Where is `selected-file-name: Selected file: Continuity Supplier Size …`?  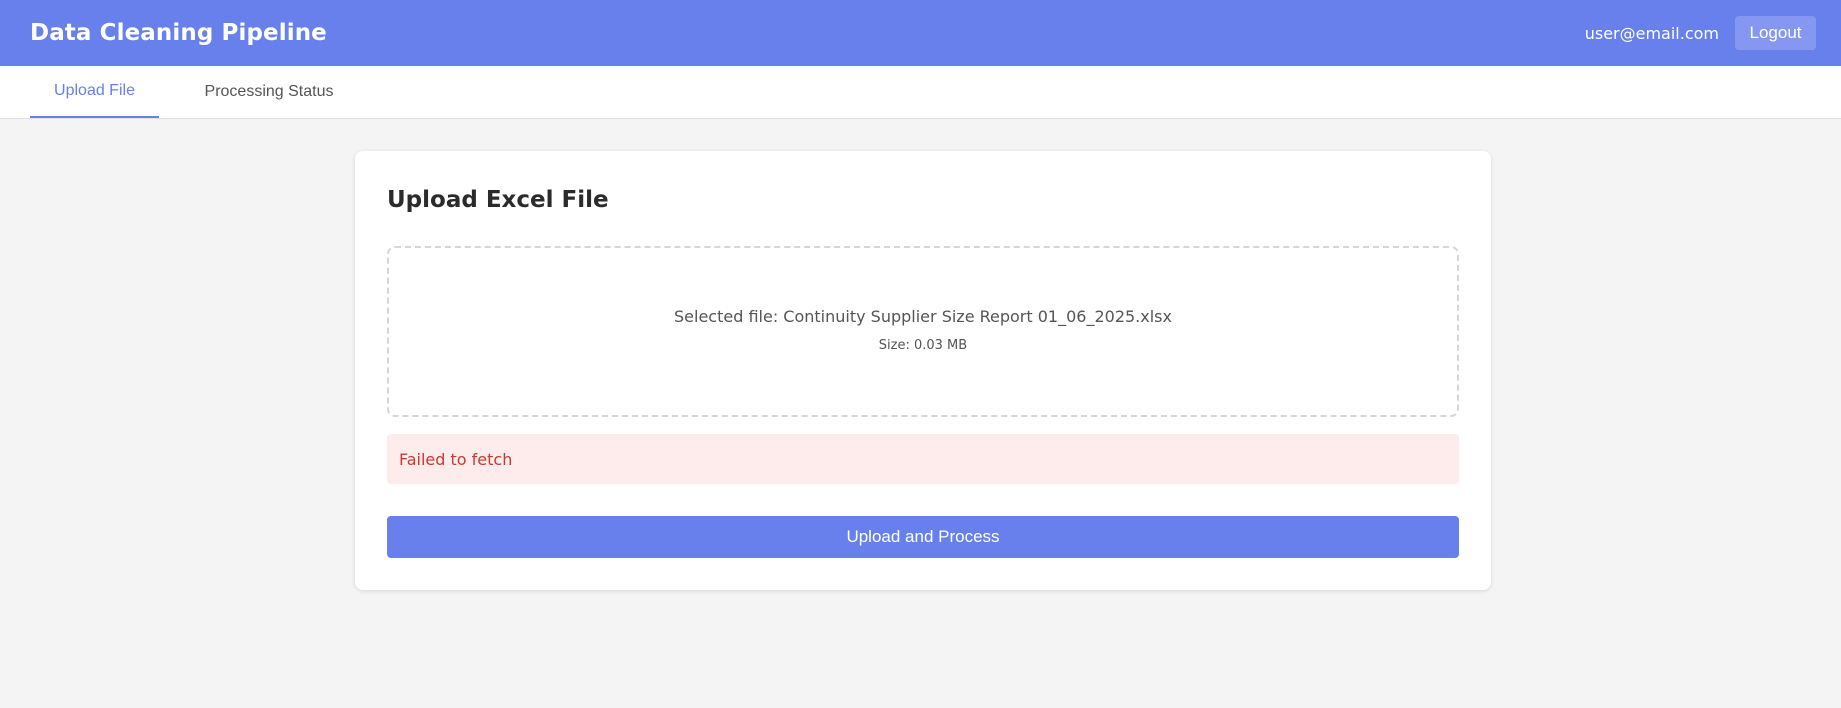 selected-file-name: Selected file: Continuity Supplier Size … is located at coordinates (923, 316).